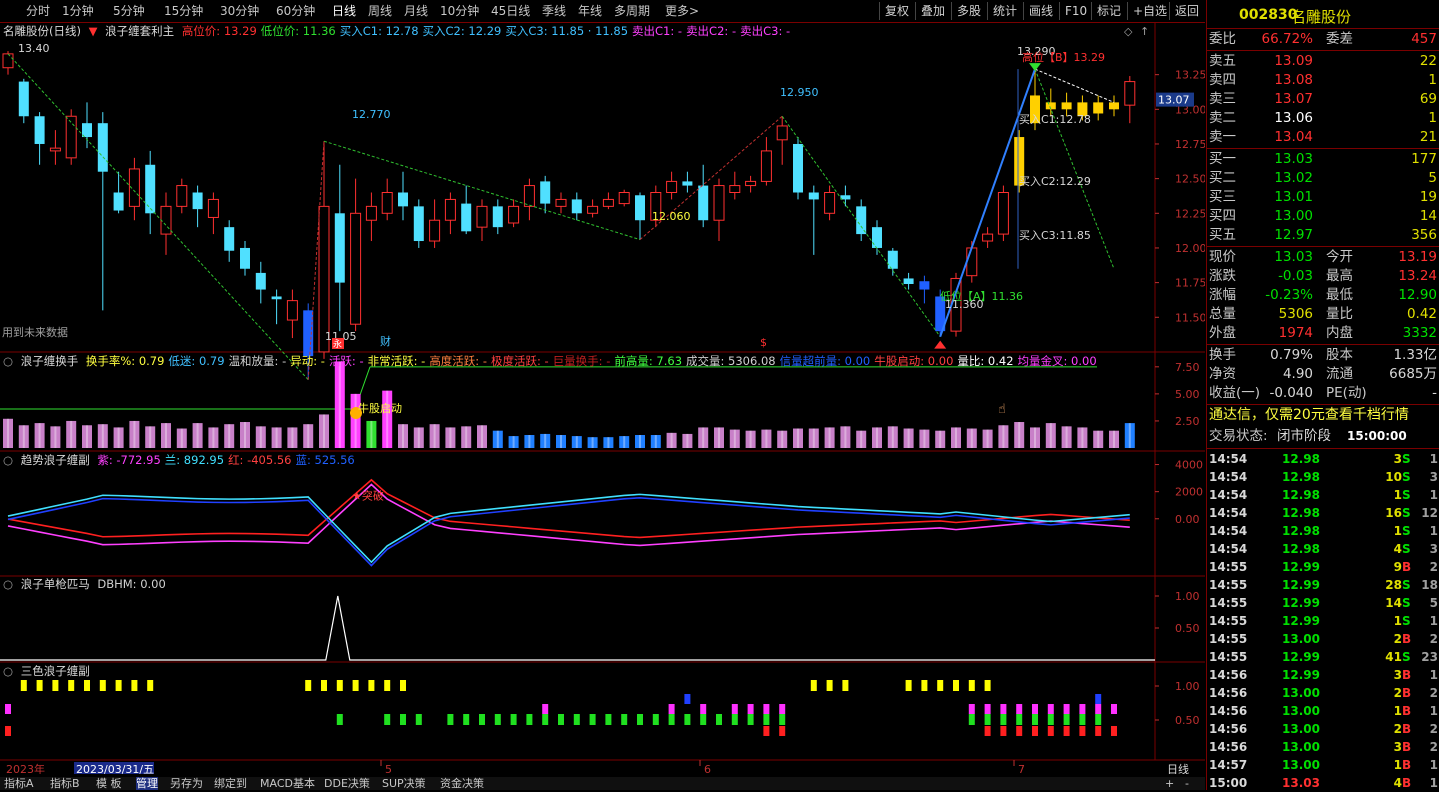  Describe the element at coordinates (1187, 783) in the screenshot. I see `zoom-out-button: -` at that location.